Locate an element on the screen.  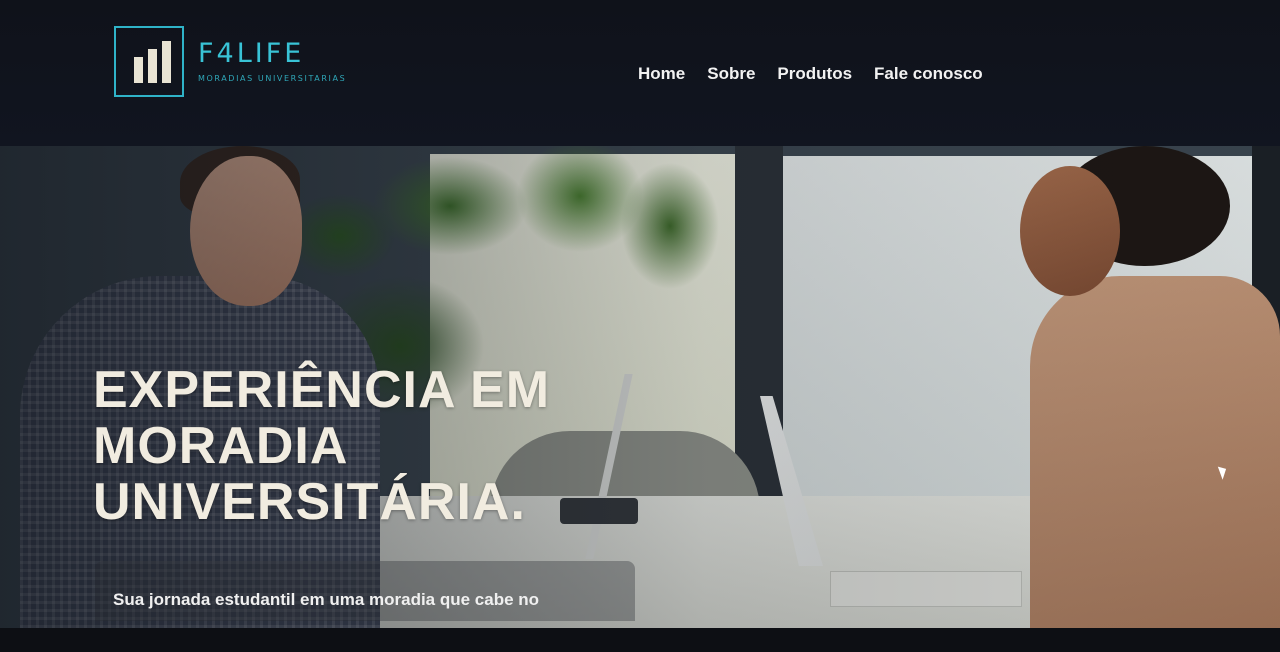
hero-title: EXPERIÊNCIA EM MORADIA UNIVERSITÁRIA. is located at coordinates (321, 446).